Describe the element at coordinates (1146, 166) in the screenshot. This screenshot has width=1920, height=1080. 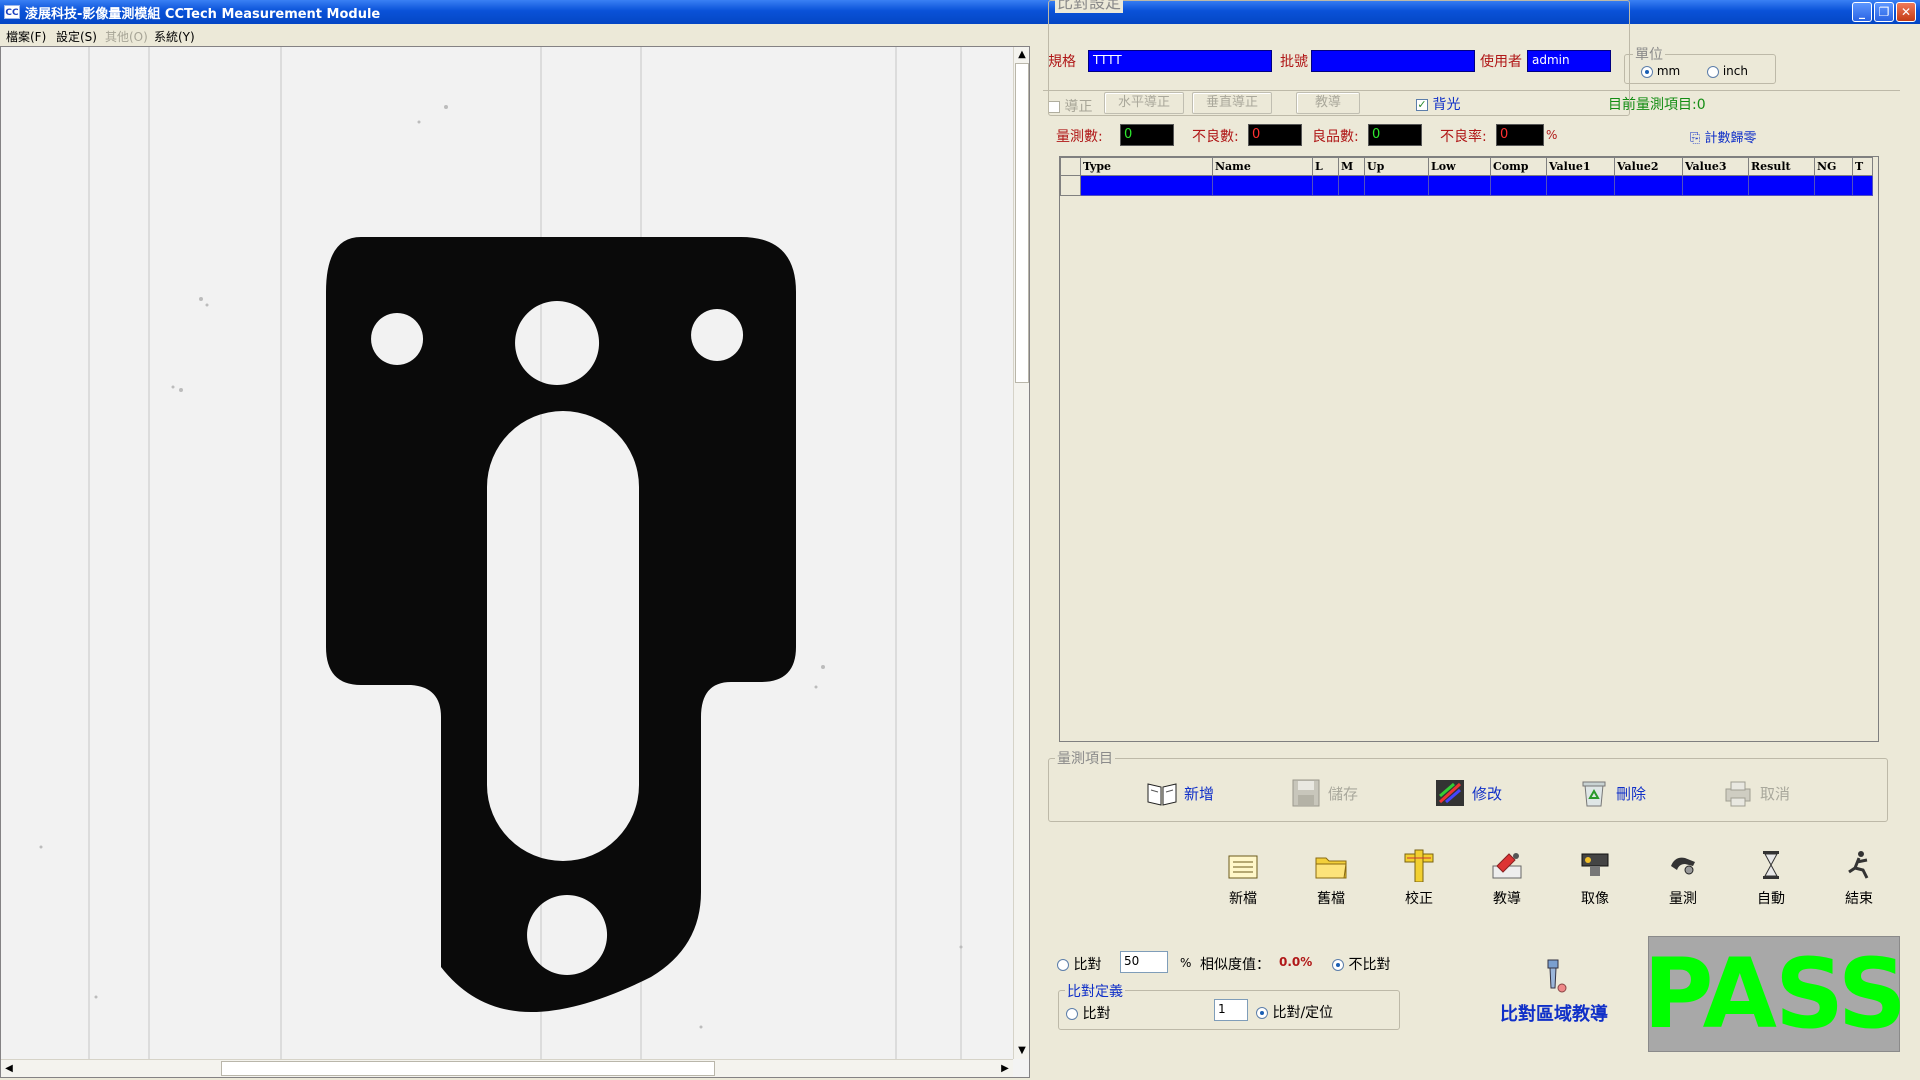
I see `col-type: Type` at that location.